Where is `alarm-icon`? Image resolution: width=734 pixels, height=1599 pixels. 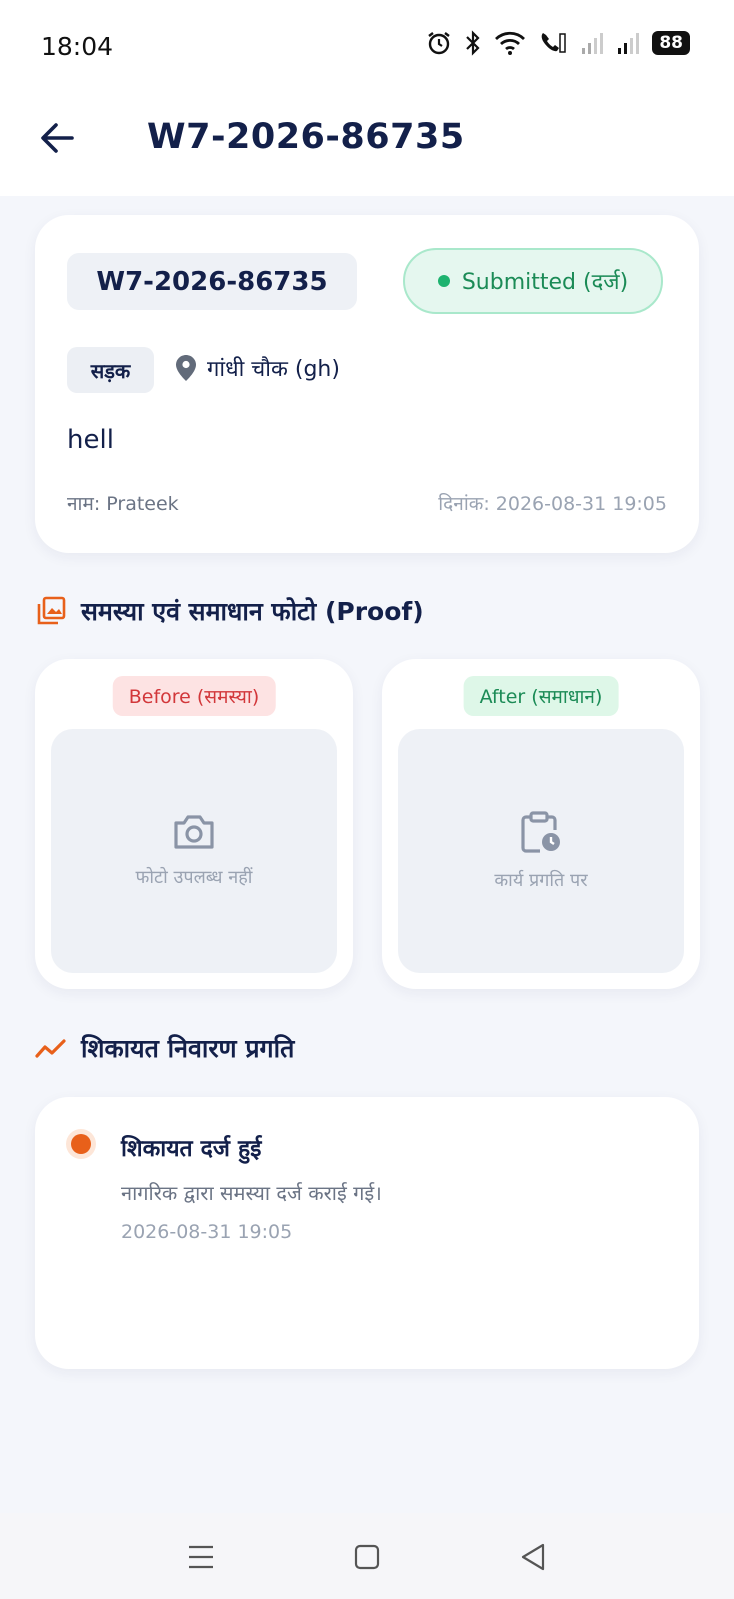 alarm-icon is located at coordinates (439, 43).